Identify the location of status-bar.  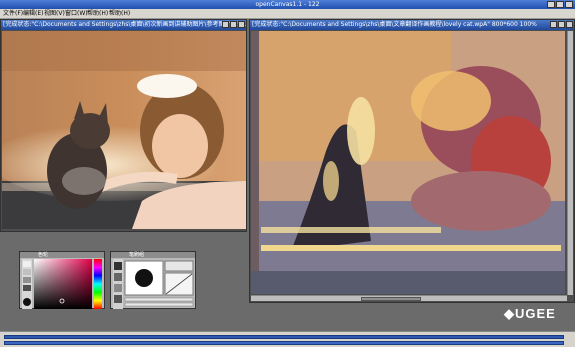
(287, 339).